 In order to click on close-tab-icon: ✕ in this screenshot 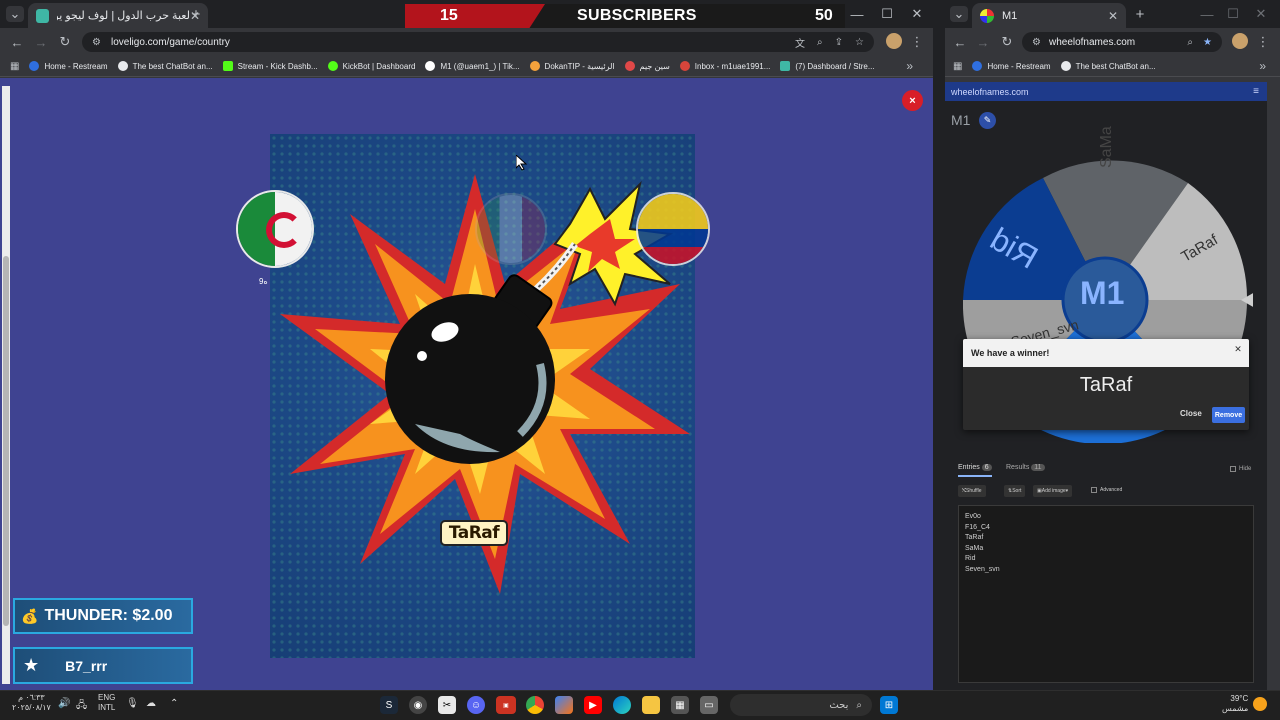, I will do `click(1113, 16)`.